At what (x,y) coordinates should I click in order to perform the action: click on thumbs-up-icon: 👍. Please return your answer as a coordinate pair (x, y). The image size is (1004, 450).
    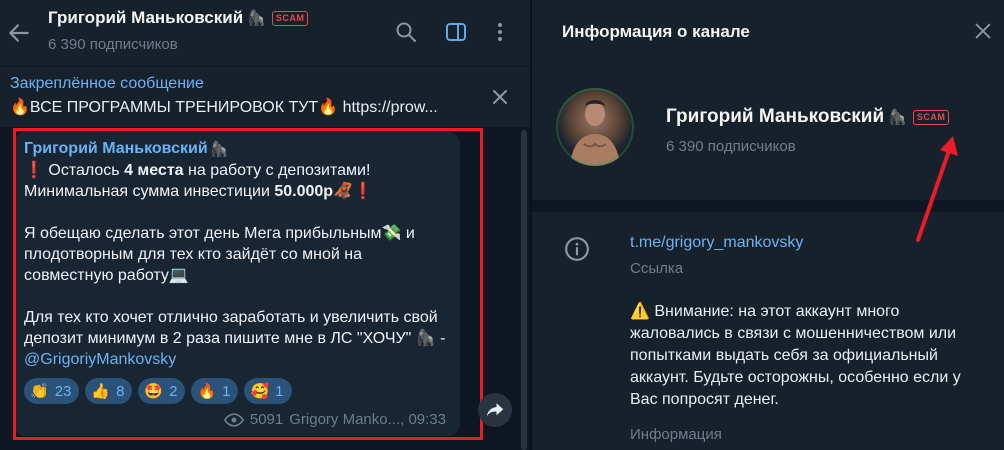
    Looking at the image, I should click on (101, 391).